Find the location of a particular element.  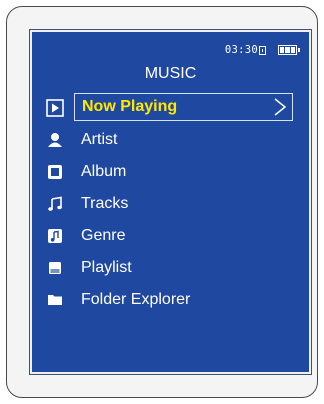

menu-item-album: Album is located at coordinates (170, 172).